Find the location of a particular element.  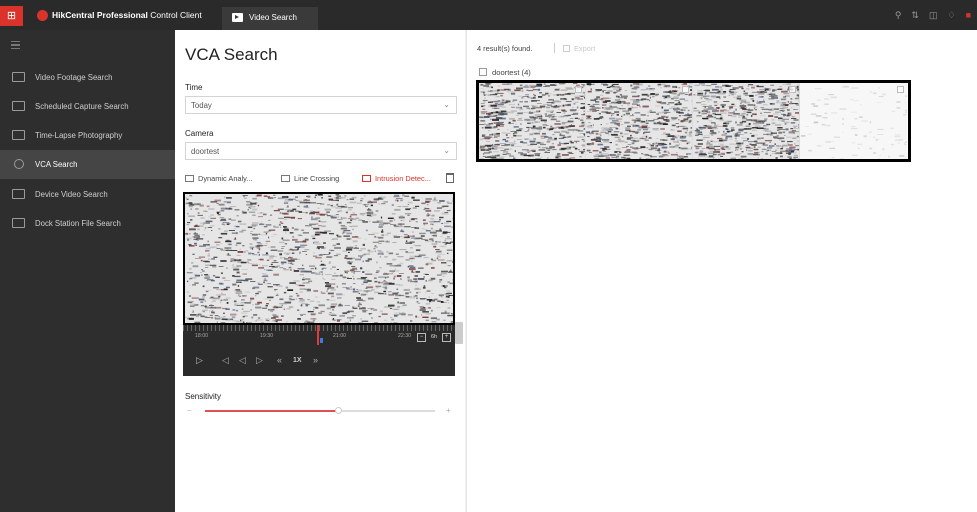

sidebar-item-scheduled-capture-search: Scheduled Capture Search is located at coordinates (87, 106).